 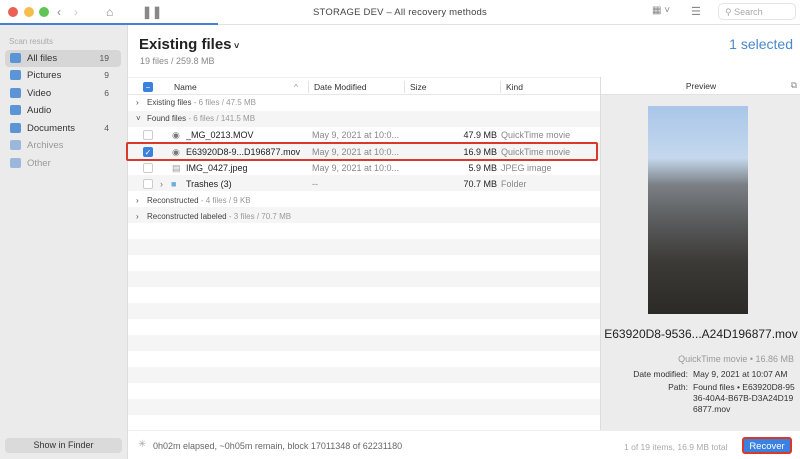 I want to click on preview-kind: QuickTime movie • 16.86 MB, so click(x=736, y=359).